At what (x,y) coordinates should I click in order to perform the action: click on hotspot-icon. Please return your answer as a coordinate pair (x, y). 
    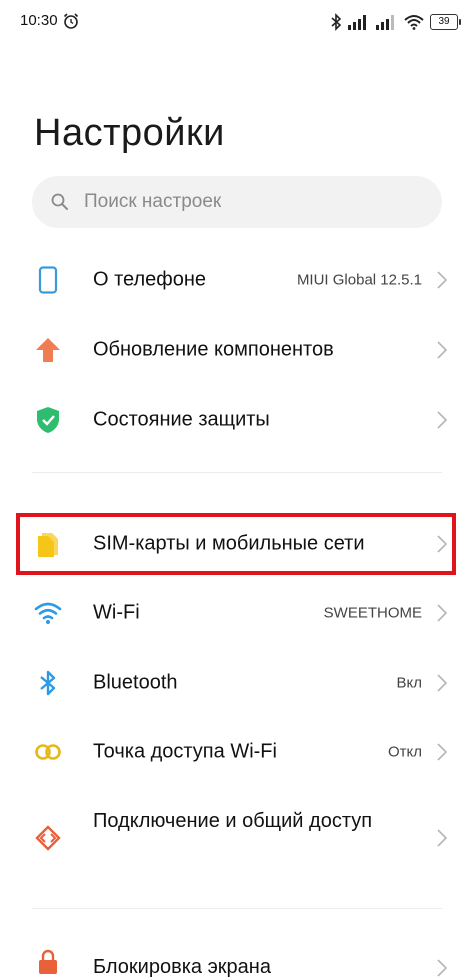
    Looking at the image, I should click on (48, 752).